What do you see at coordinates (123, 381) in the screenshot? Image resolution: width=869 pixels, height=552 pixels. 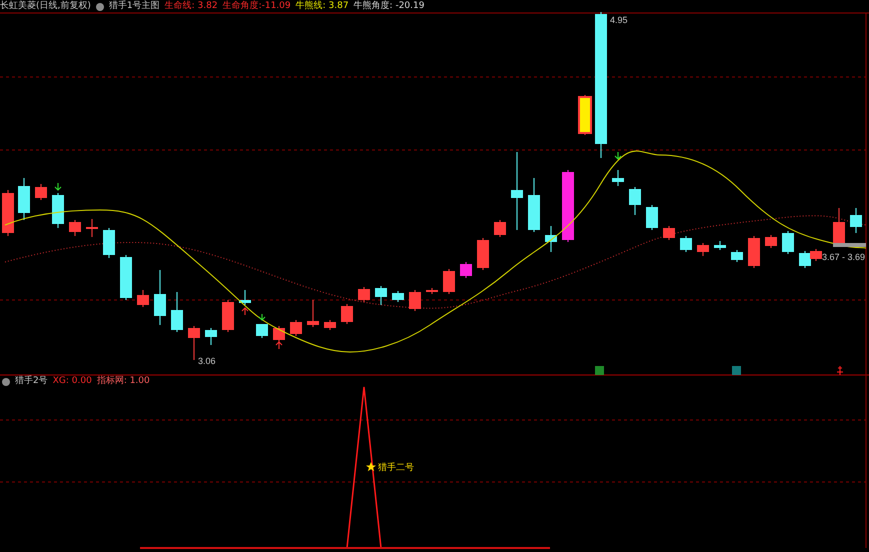 I see `indicator-readout: 指标网: 1.00` at bounding box center [123, 381].